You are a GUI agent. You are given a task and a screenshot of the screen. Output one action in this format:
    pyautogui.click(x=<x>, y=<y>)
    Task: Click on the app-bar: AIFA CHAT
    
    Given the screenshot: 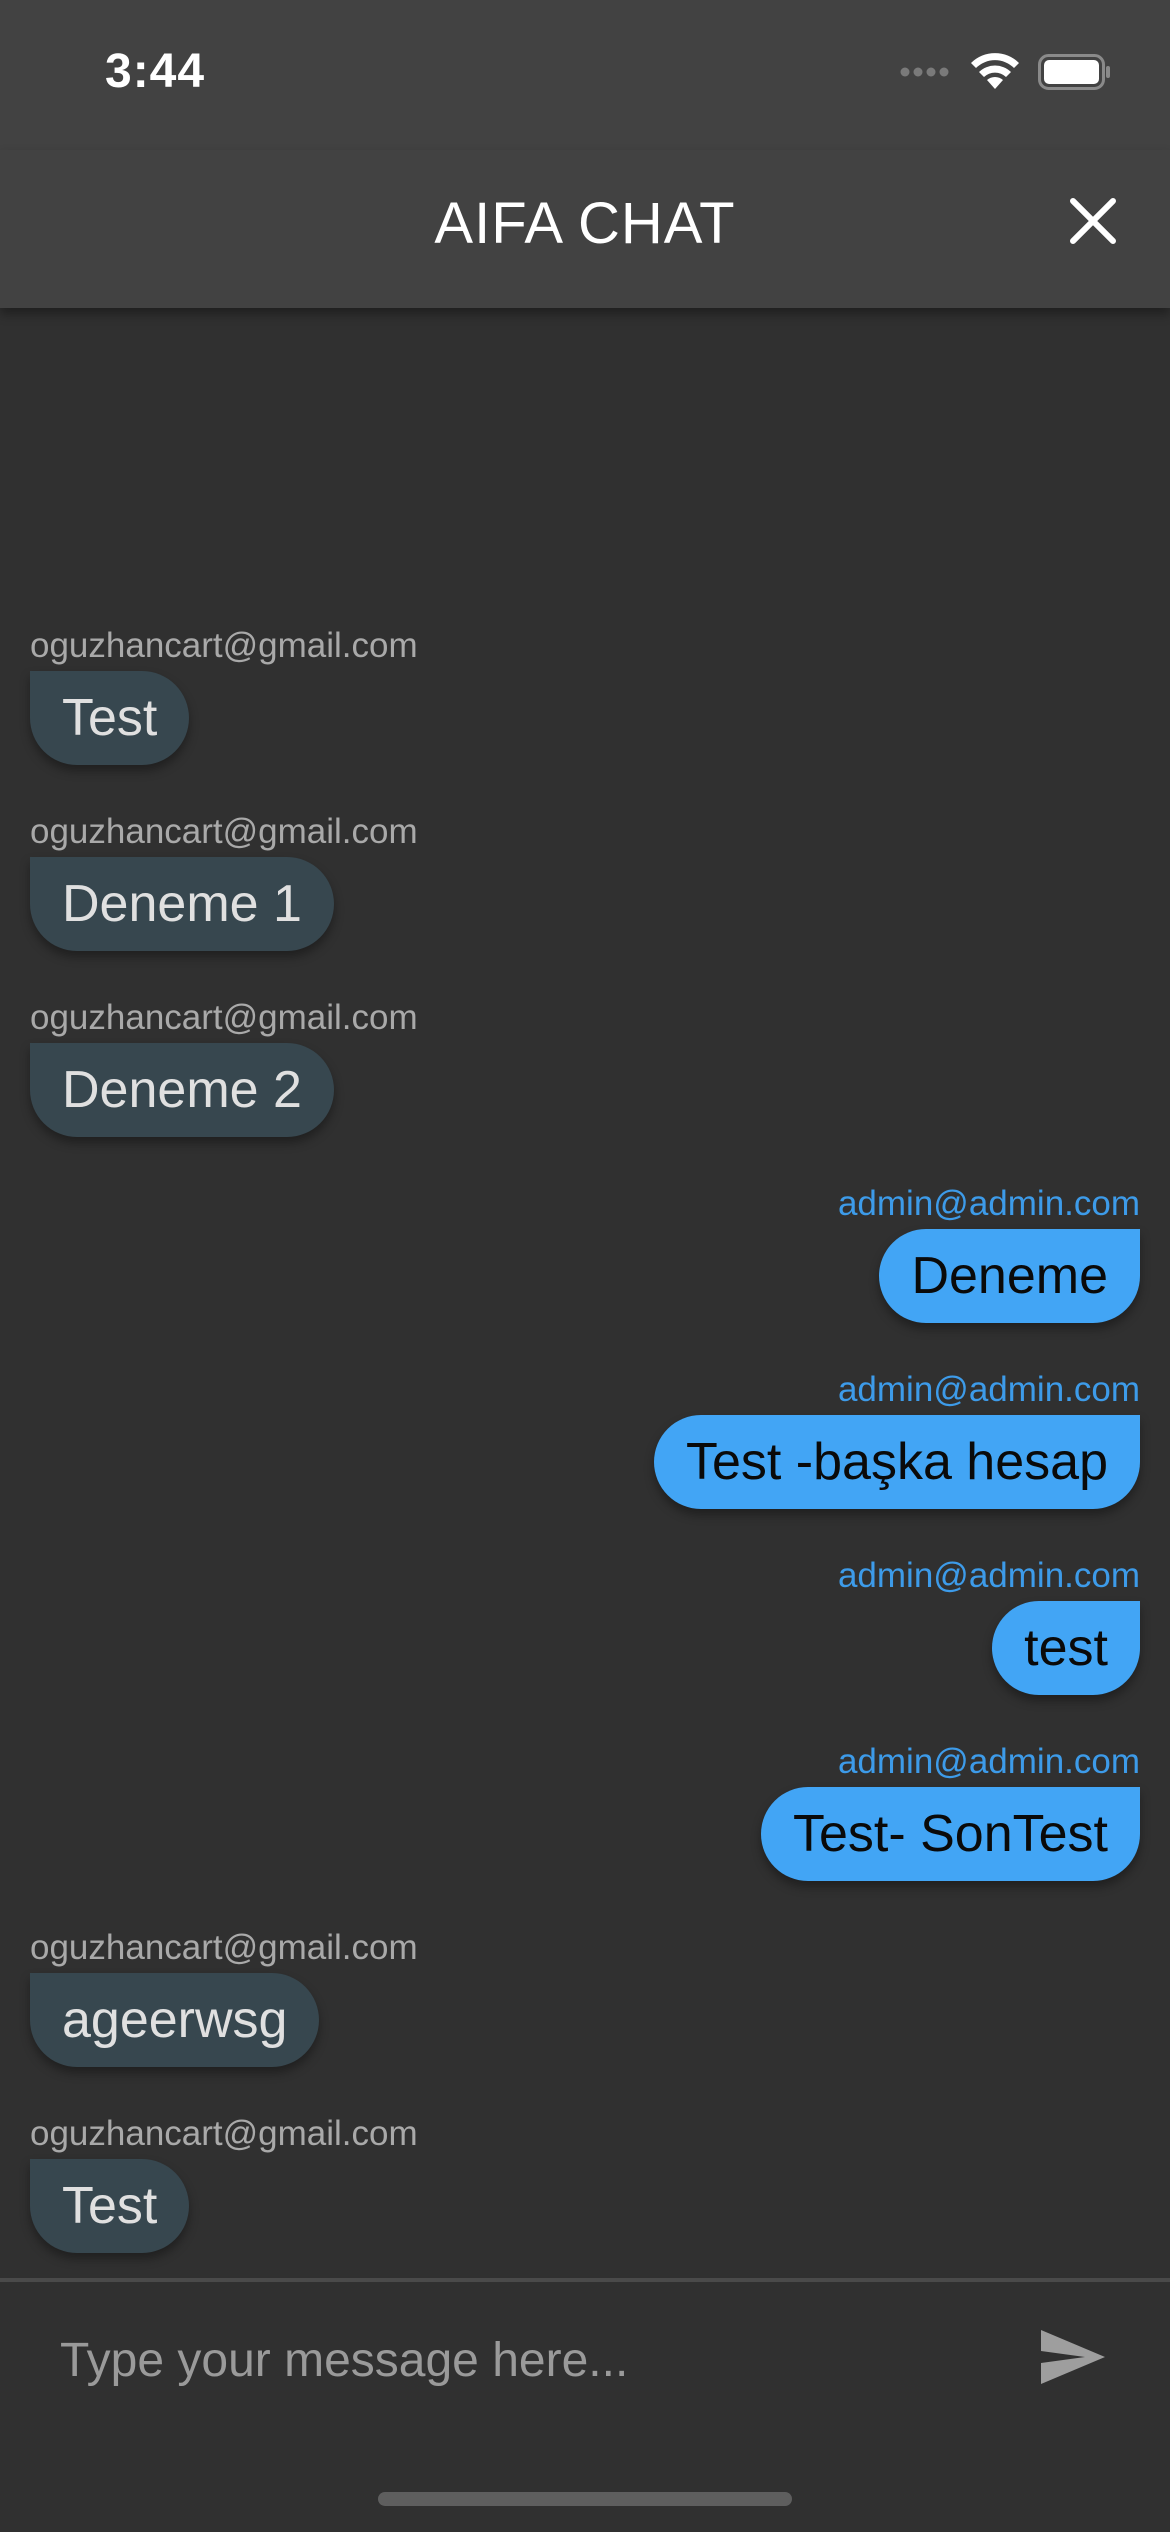 What is the action you would take?
    pyautogui.click(x=585, y=229)
    